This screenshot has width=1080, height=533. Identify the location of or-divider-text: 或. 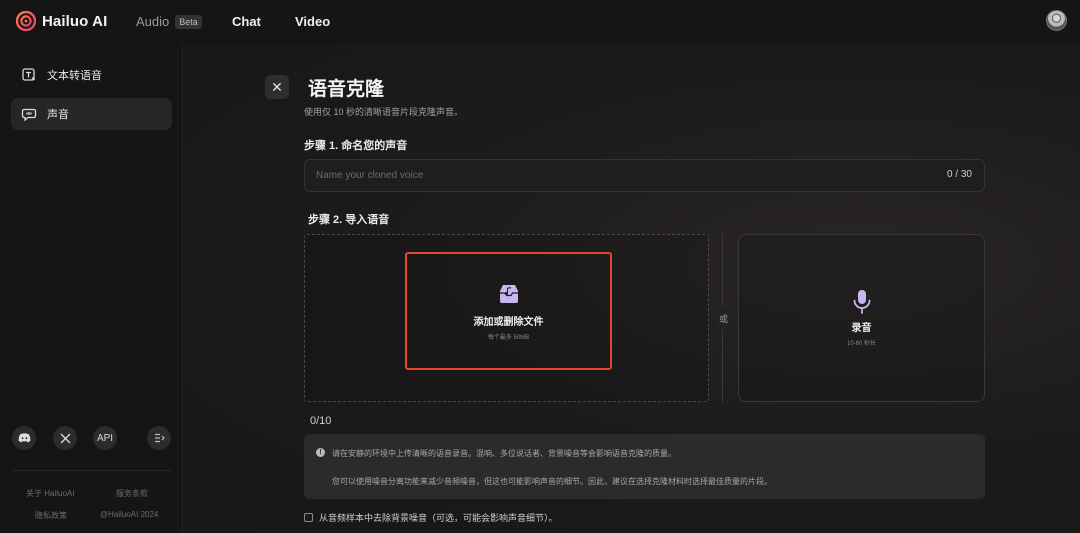
(724, 319).